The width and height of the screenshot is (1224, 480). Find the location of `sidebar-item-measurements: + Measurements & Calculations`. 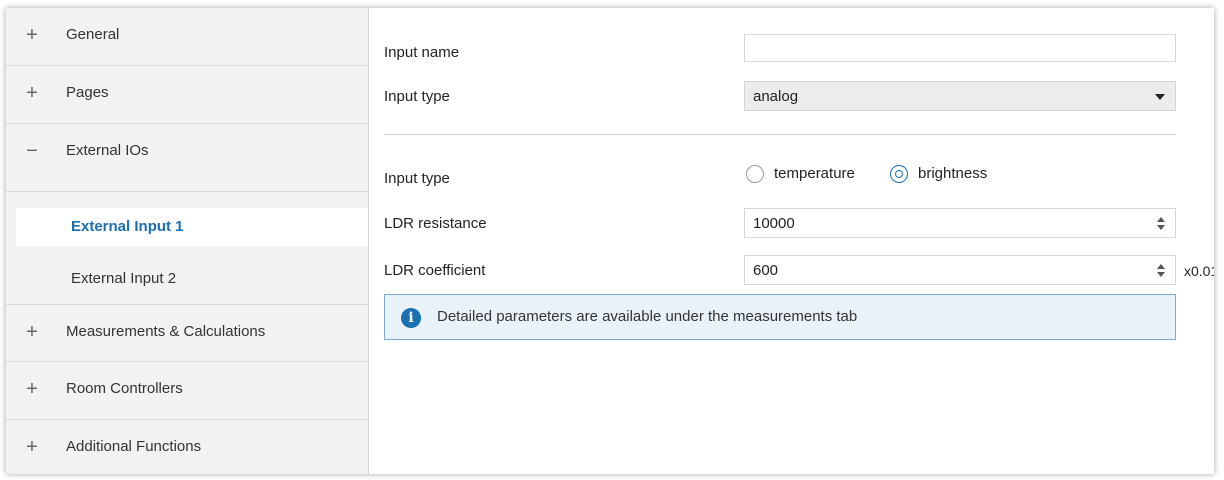

sidebar-item-measurements: + Measurements & Calculations is located at coordinates (187, 333).